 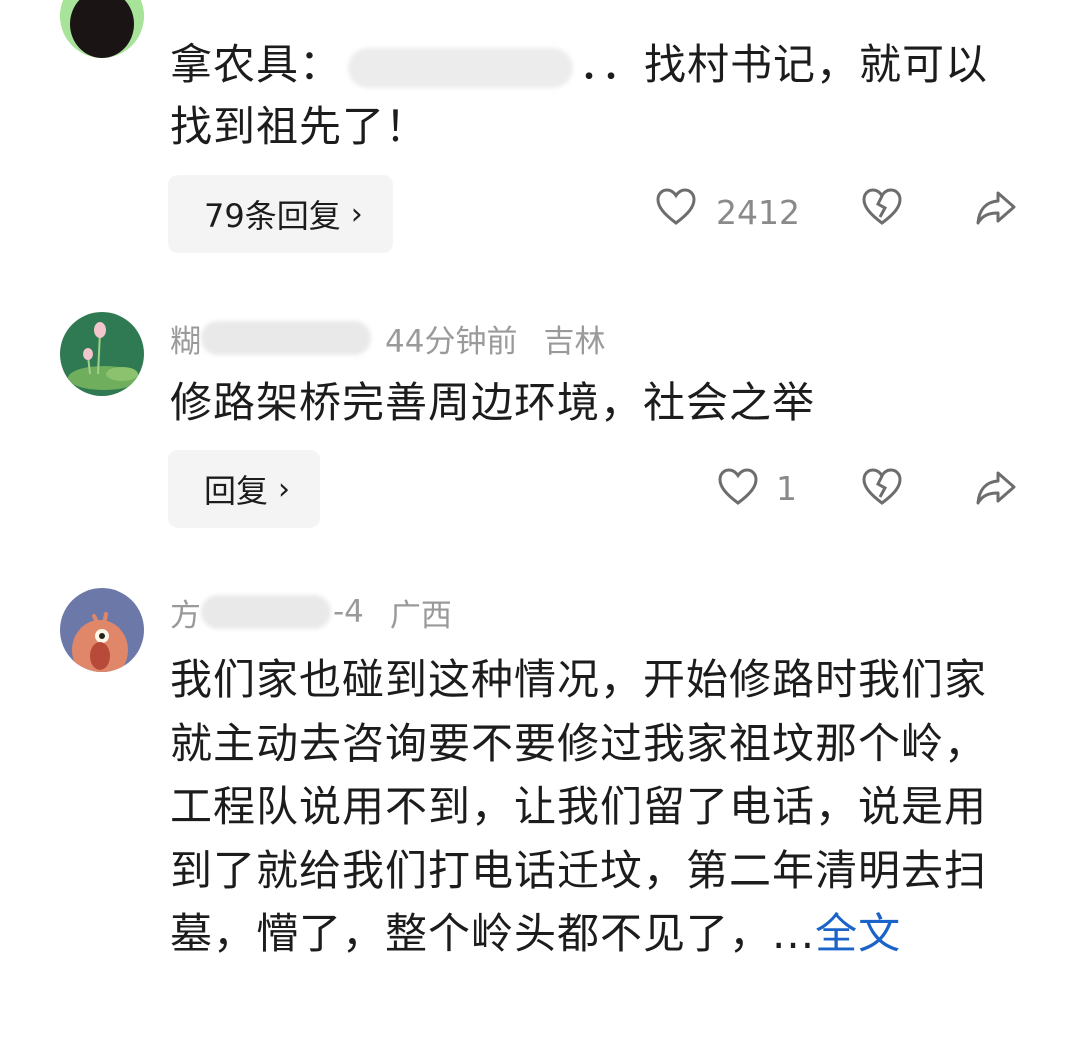 I want to click on comment-body: 拿农具： ．．找村书记，就可以找到祖先了！, so click(x=579, y=95).